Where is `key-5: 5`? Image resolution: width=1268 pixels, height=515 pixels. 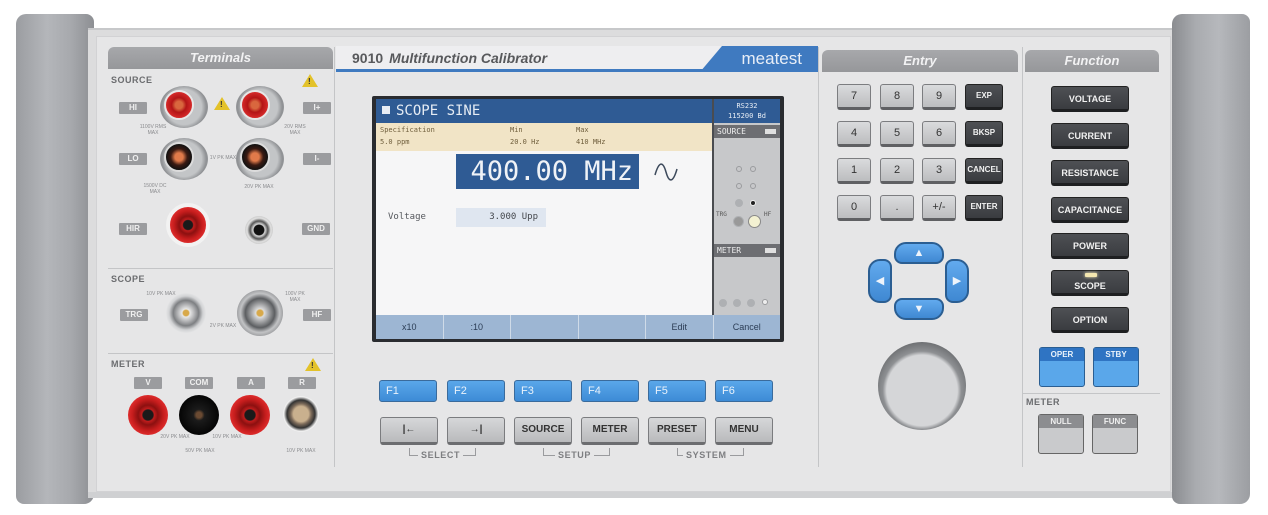 key-5: 5 is located at coordinates (897, 134).